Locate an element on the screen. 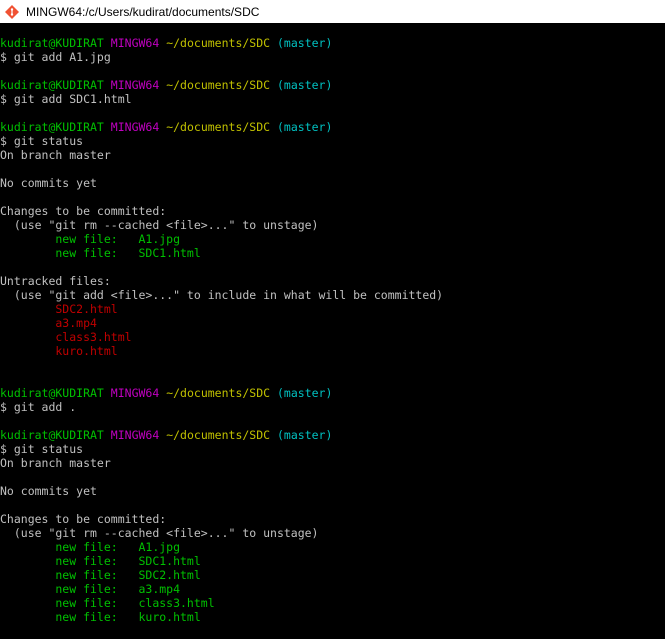  terminal-text: $ git add A1.jpg is located at coordinates (55, 57).